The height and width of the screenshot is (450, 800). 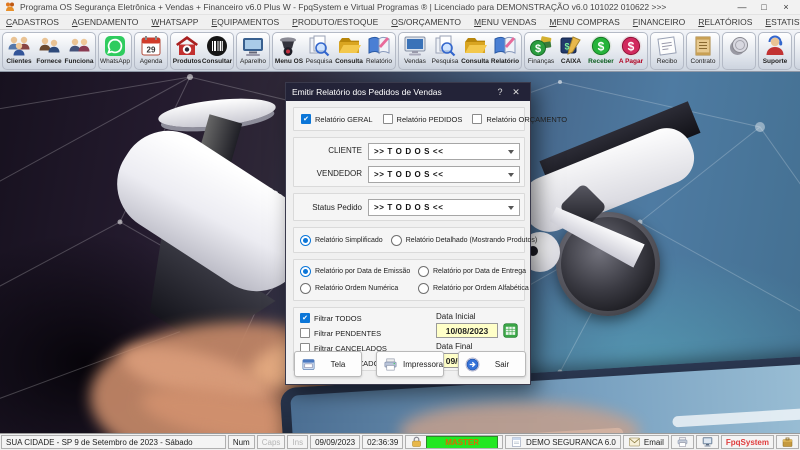 What do you see at coordinates (426, 22) in the screenshot?
I see `menu-item: OS/ORÇAMENTO` at bounding box center [426, 22].